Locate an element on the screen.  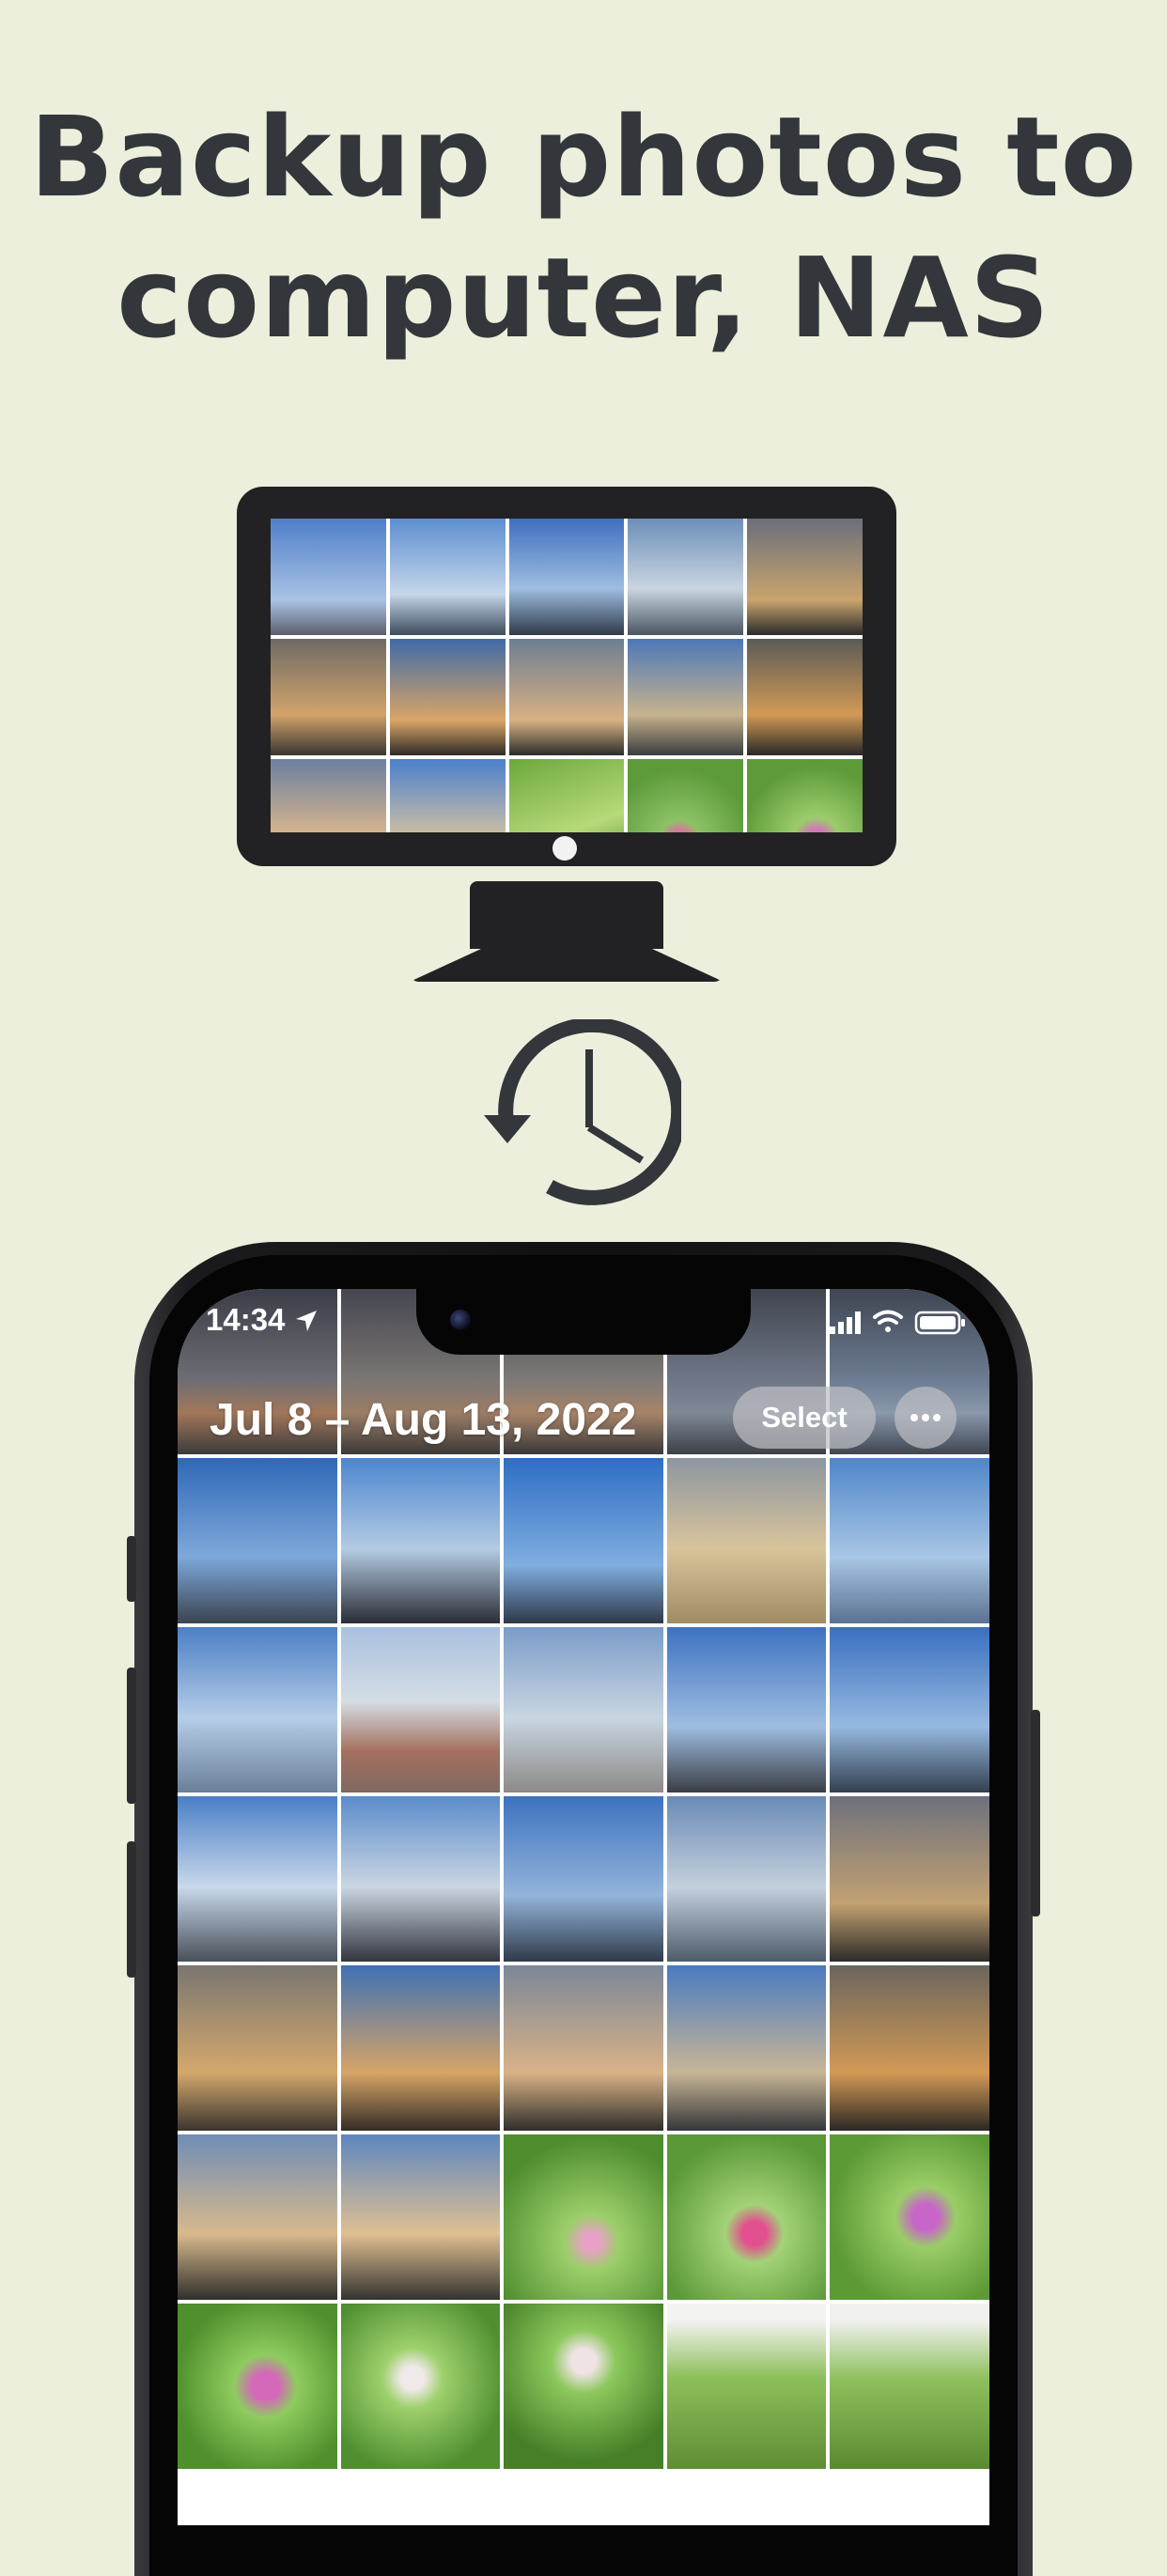
headline-line-2: computer, NAS is located at coordinates (583, 298).